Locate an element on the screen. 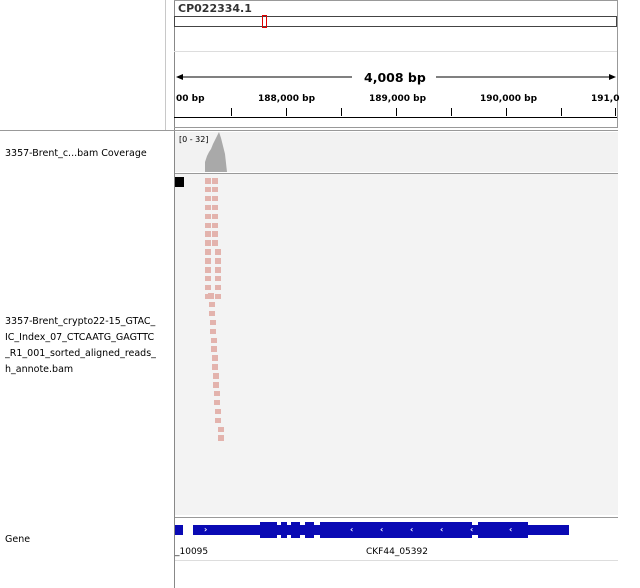 The image size is (640, 588). alignment-track-name-line: _R1_001_sorted_aligned_reads_ is located at coordinates (82, 353).